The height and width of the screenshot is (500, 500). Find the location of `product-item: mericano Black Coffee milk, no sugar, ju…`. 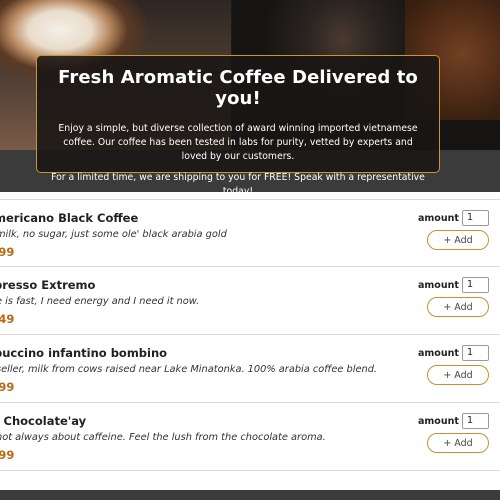

product-item: mericano Black Coffee milk, no sugar, ju… is located at coordinates (250, 233).